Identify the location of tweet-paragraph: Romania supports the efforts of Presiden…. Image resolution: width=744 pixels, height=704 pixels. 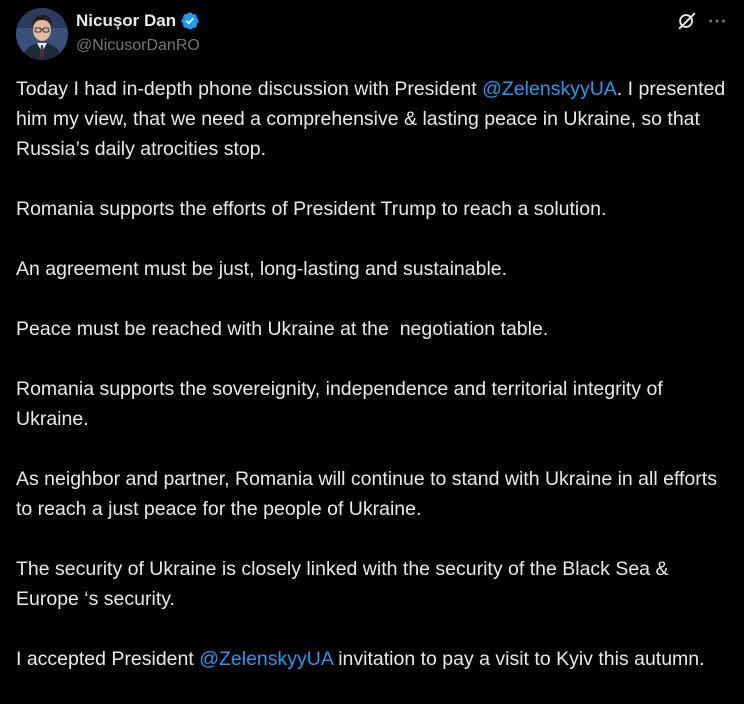
(311, 209).